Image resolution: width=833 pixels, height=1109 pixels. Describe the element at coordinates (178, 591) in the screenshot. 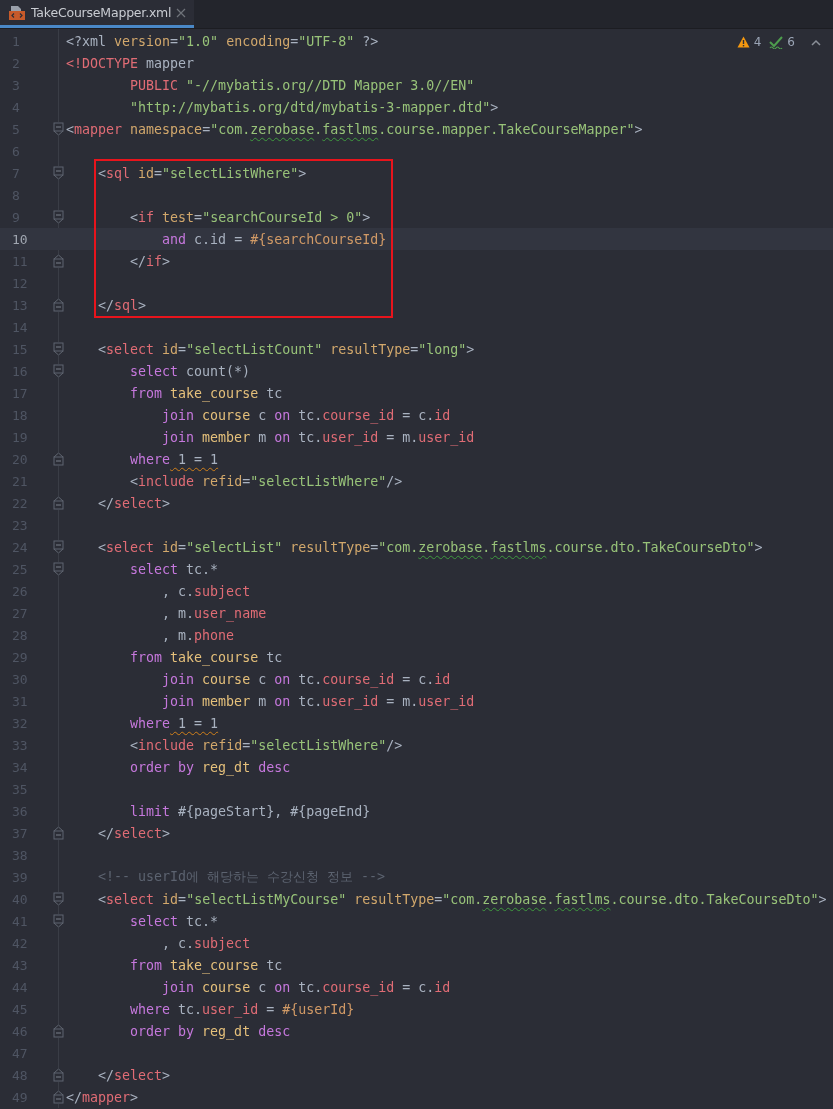

I see `code-text: , c.` at that location.